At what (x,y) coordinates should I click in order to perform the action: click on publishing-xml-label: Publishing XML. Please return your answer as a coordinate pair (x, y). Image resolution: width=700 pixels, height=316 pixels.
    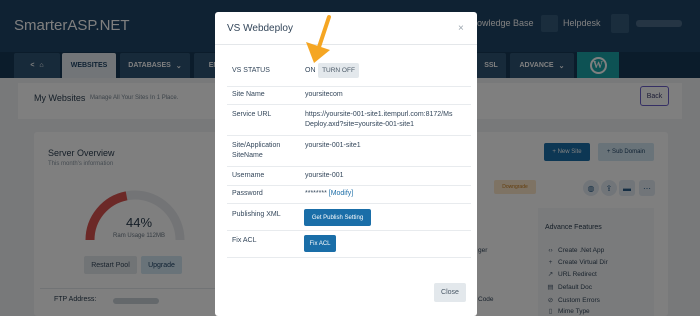
    Looking at the image, I should click on (256, 214).